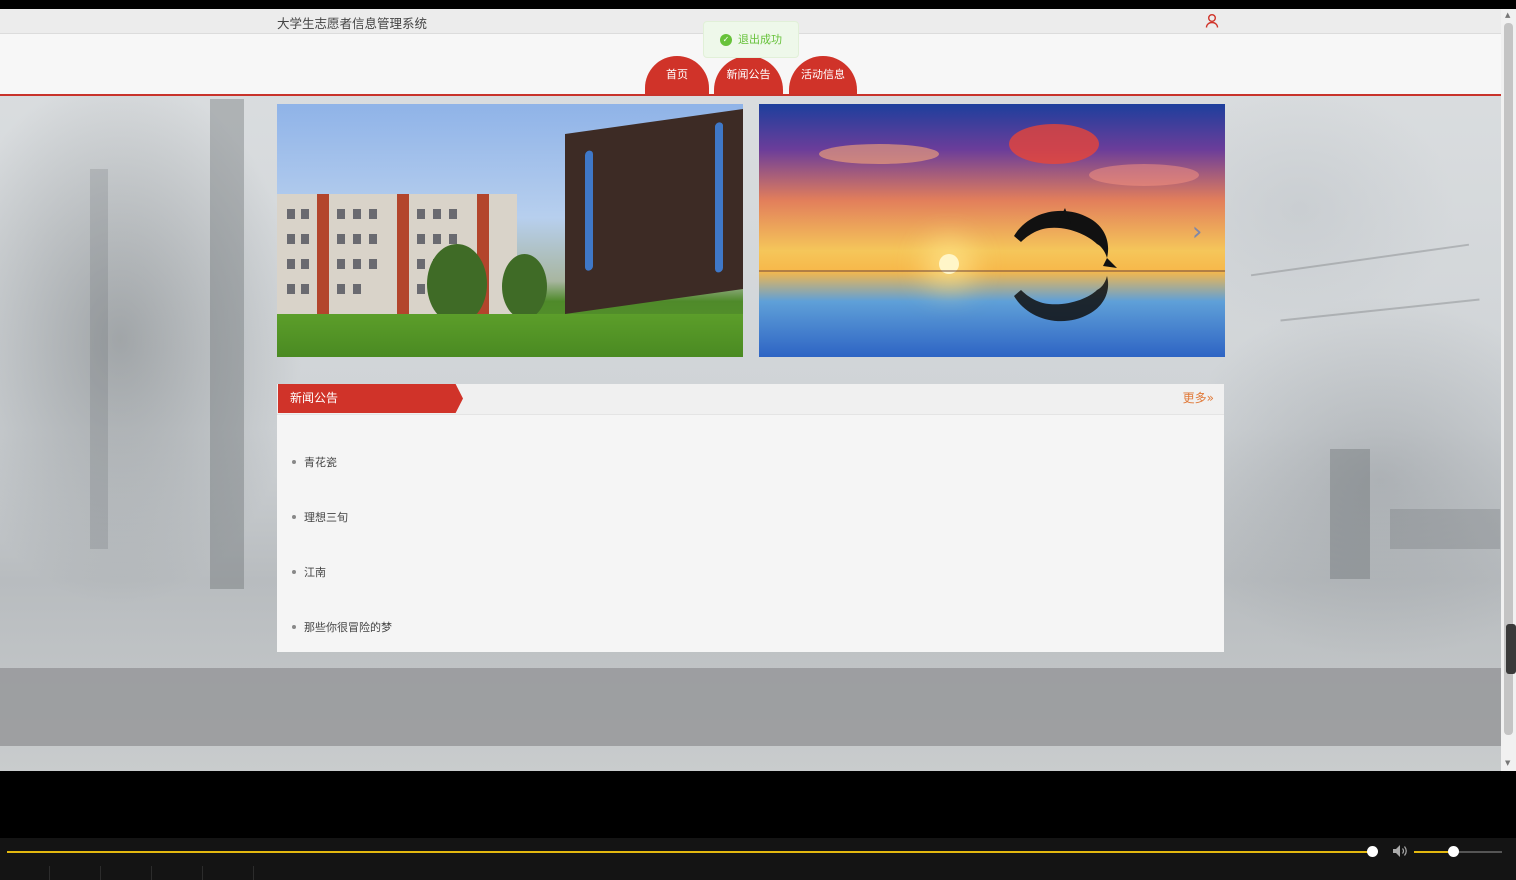 This screenshot has width=1516, height=880. Describe the element at coordinates (992, 271) in the screenshot. I see `horizon` at that location.